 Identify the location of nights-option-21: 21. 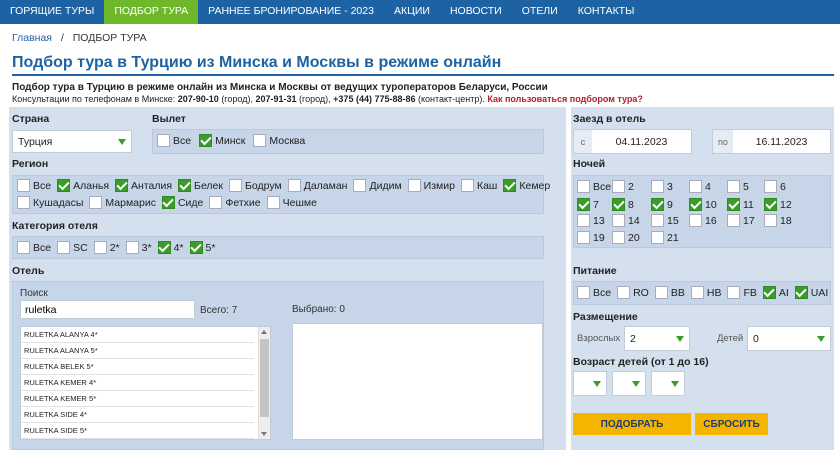
(665, 237).